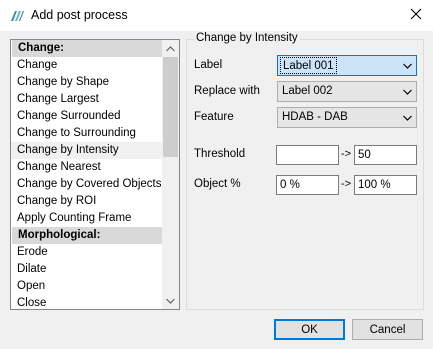  Describe the element at coordinates (86, 302) in the screenshot. I see `list-item: Close` at that location.